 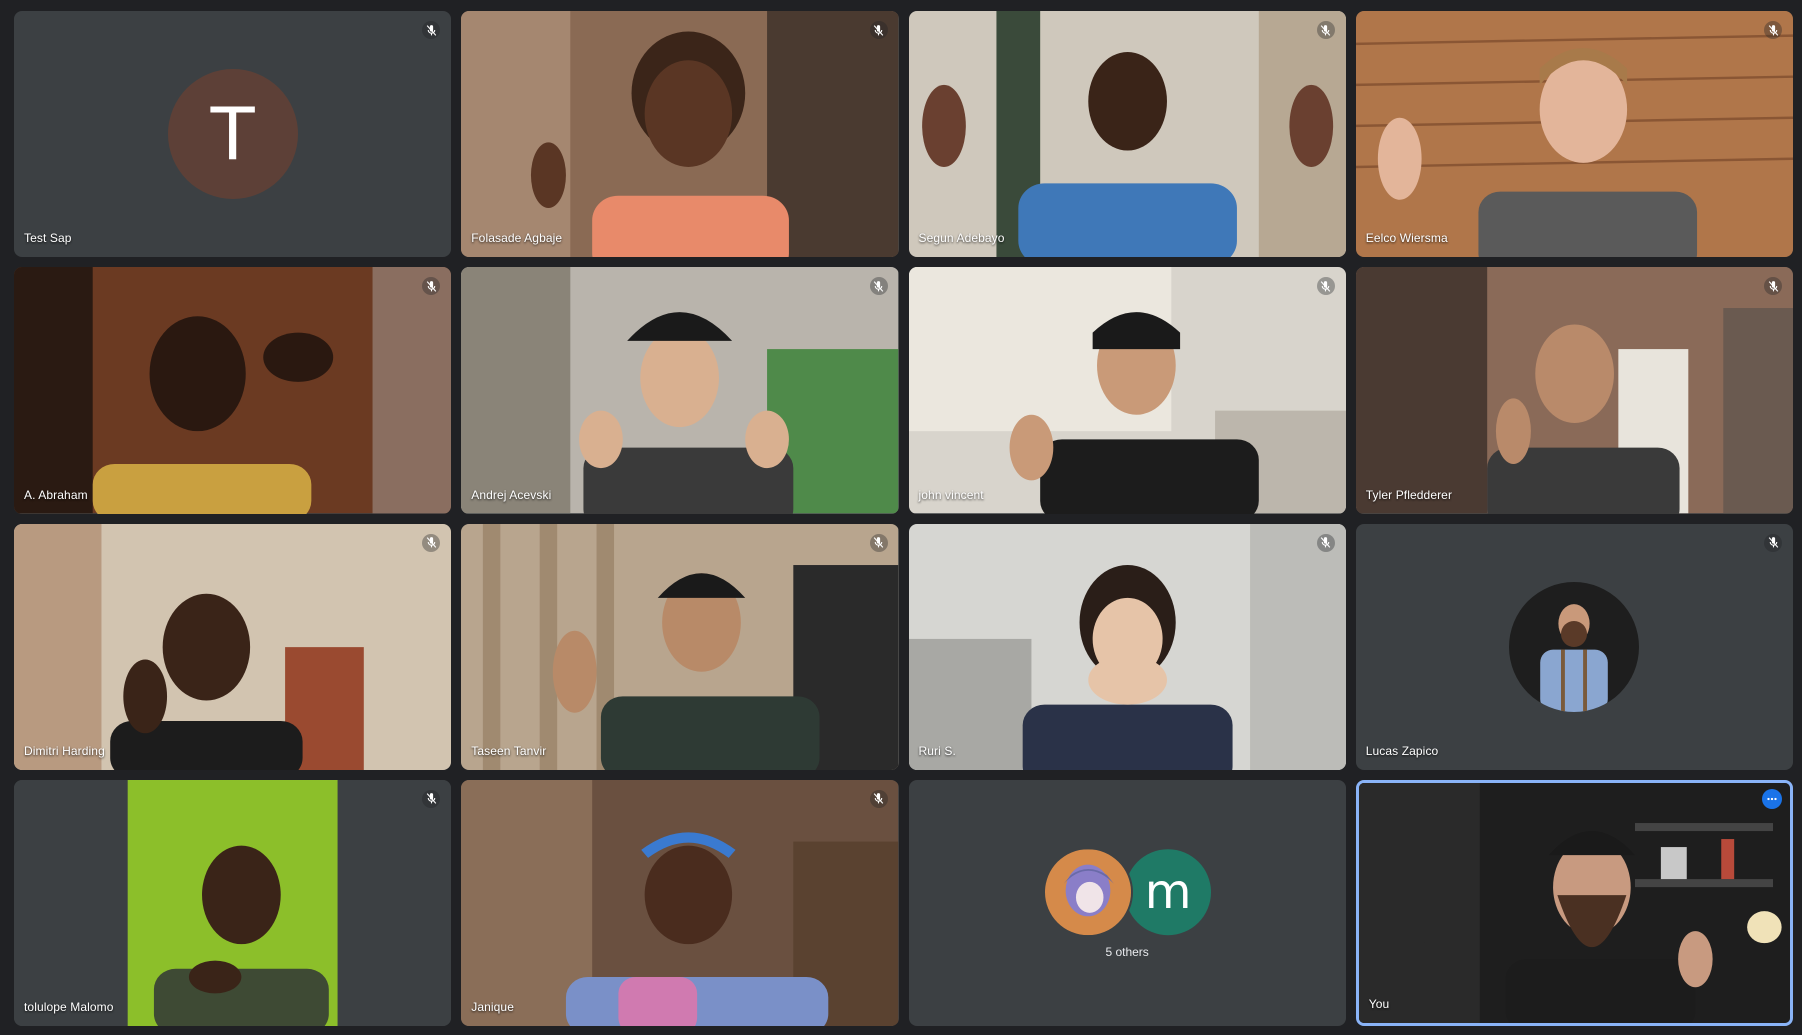 I want to click on participant-name: Folasade Agbaje, so click(x=517, y=238).